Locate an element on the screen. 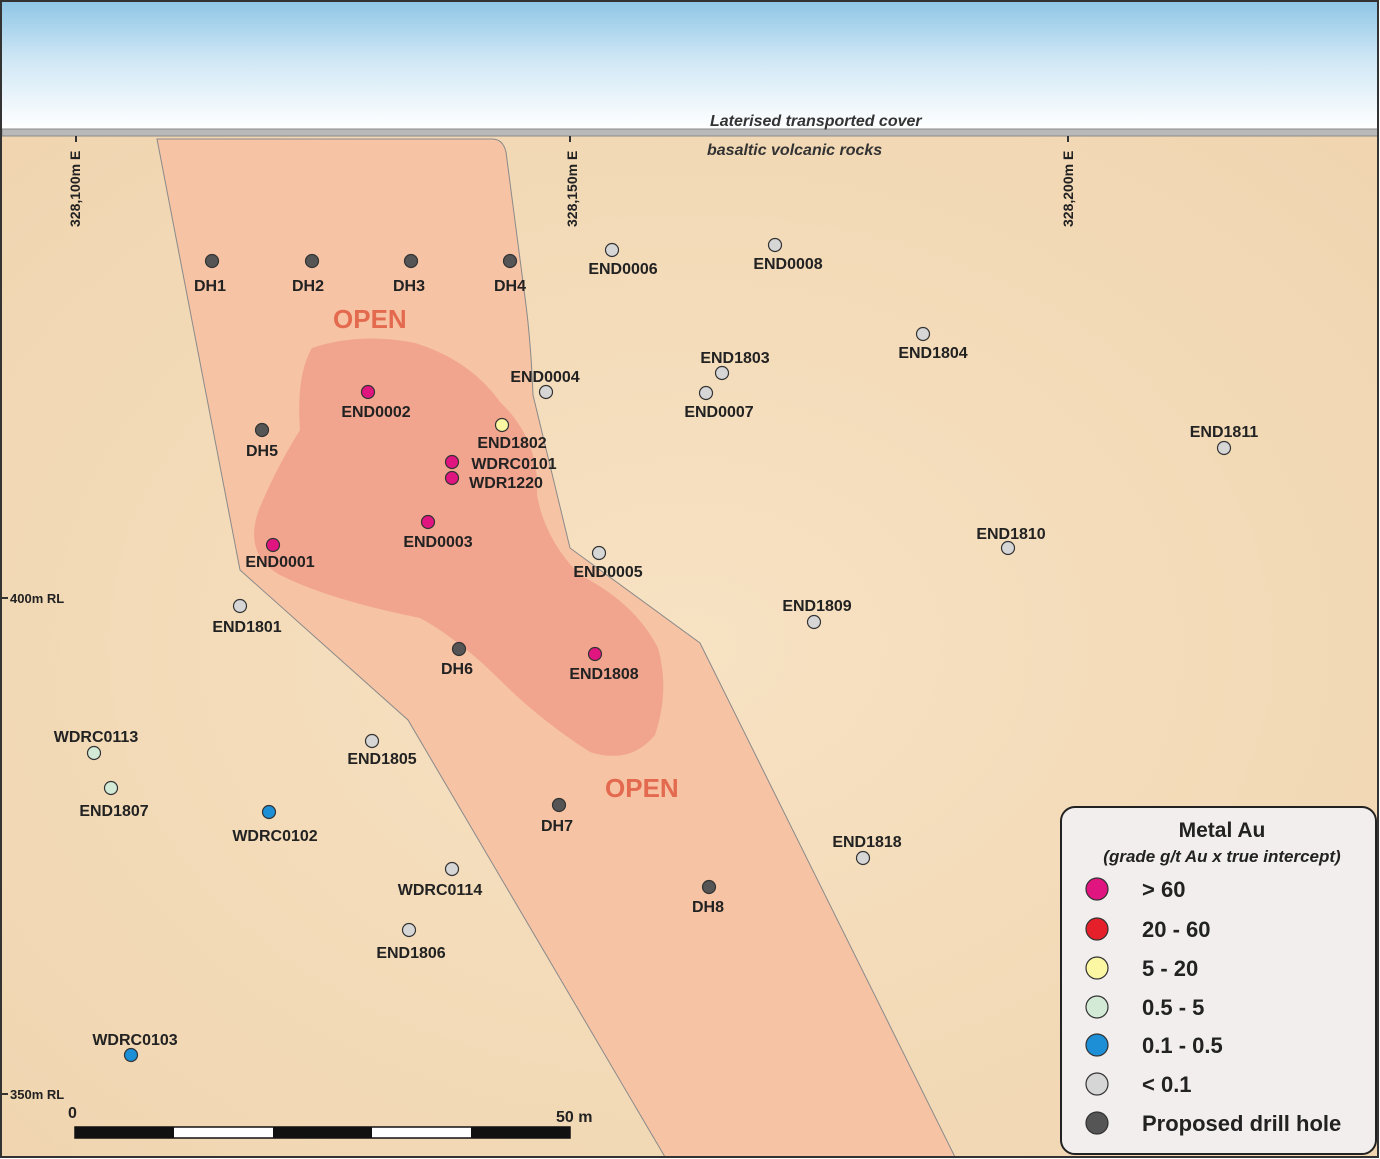  scale-end-label: 50 m is located at coordinates (574, 1117).